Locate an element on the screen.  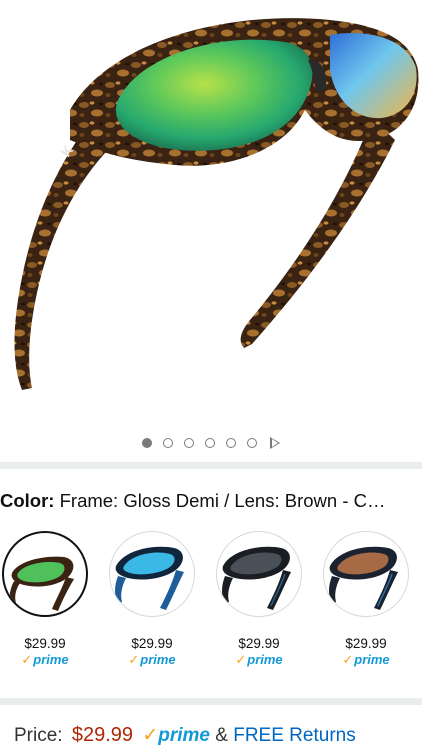
price-connector: & is located at coordinates (221, 735).